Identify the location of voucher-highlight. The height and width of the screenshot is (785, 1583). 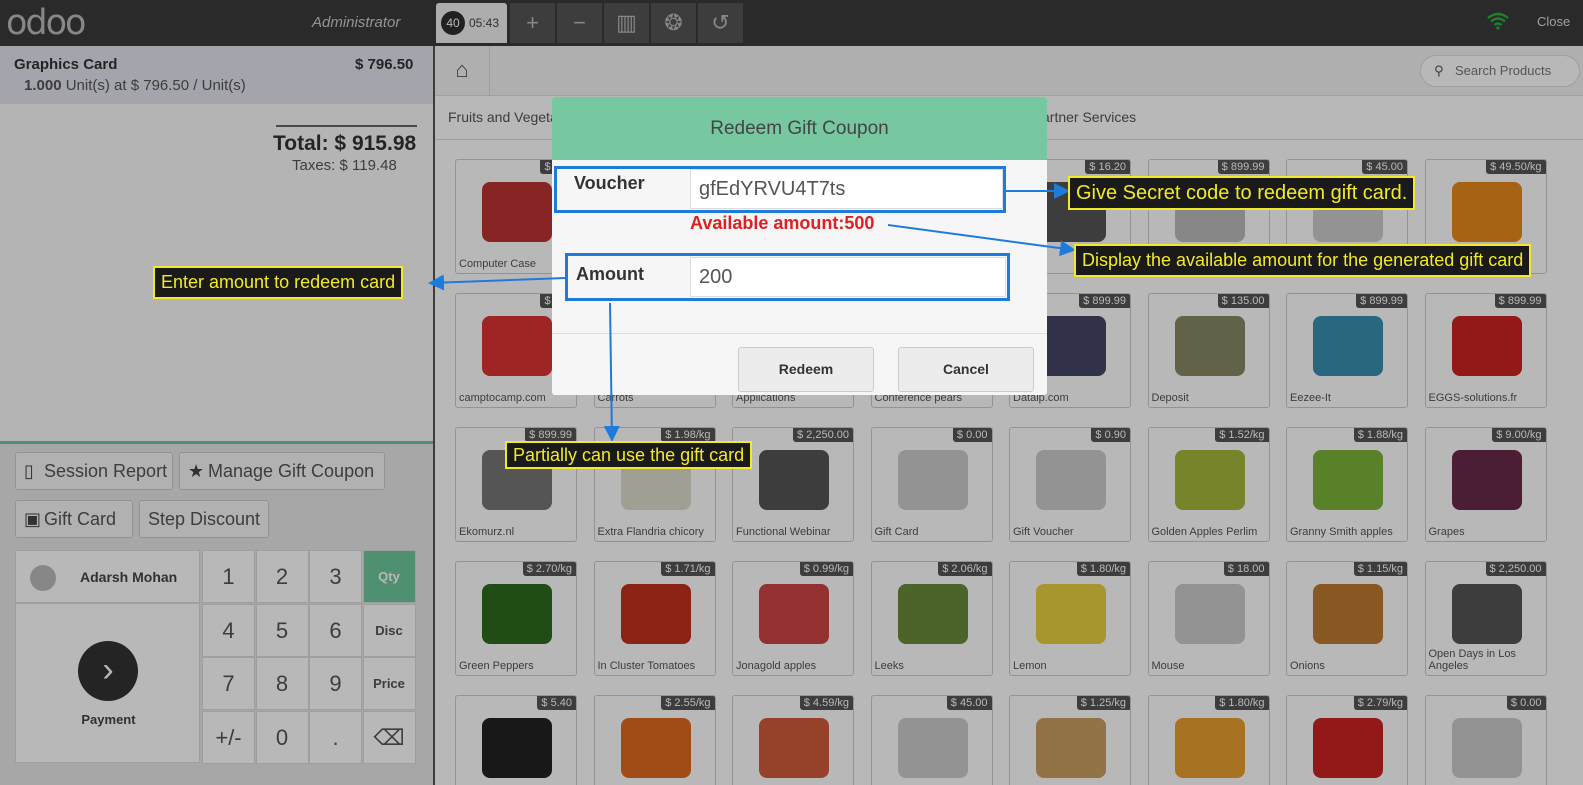
(780, 189).